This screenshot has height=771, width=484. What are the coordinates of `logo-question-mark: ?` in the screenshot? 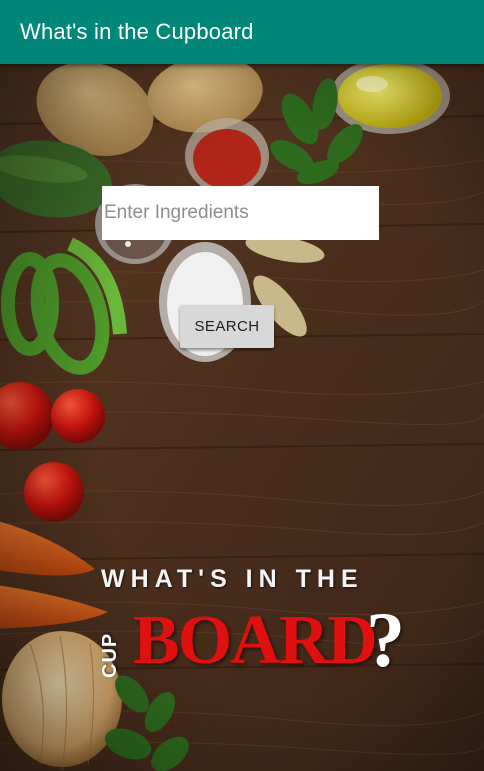 It's located at (385, 639).